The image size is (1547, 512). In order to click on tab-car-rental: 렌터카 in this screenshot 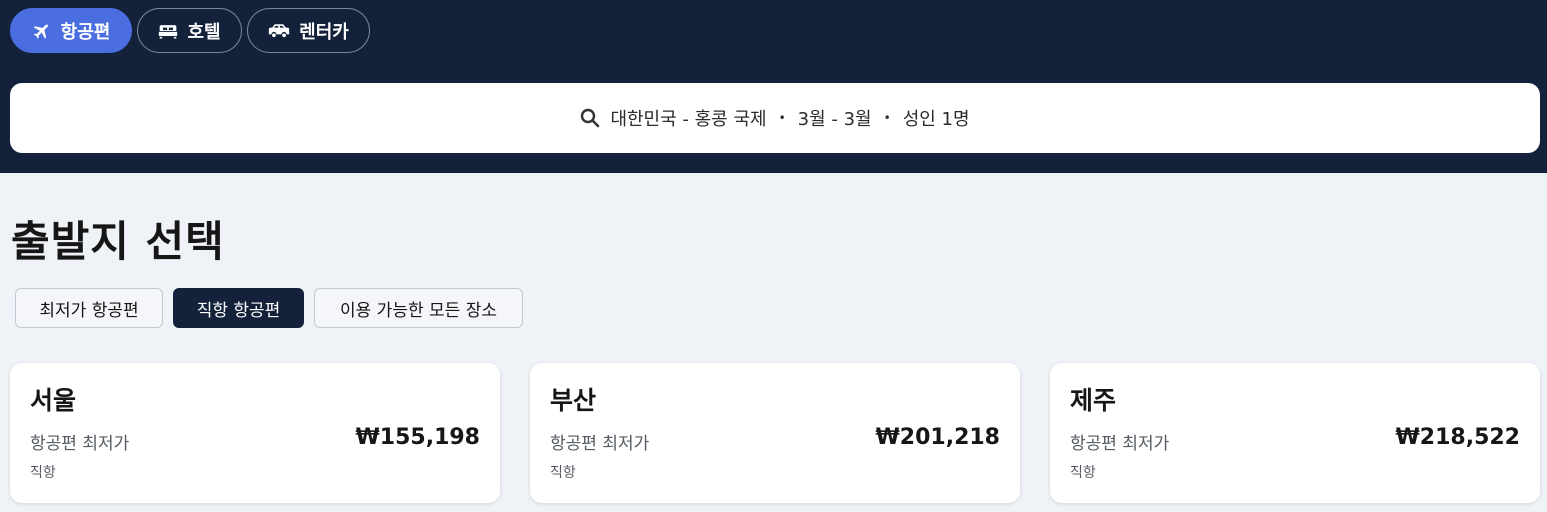, I will do `click(308, 30)`.